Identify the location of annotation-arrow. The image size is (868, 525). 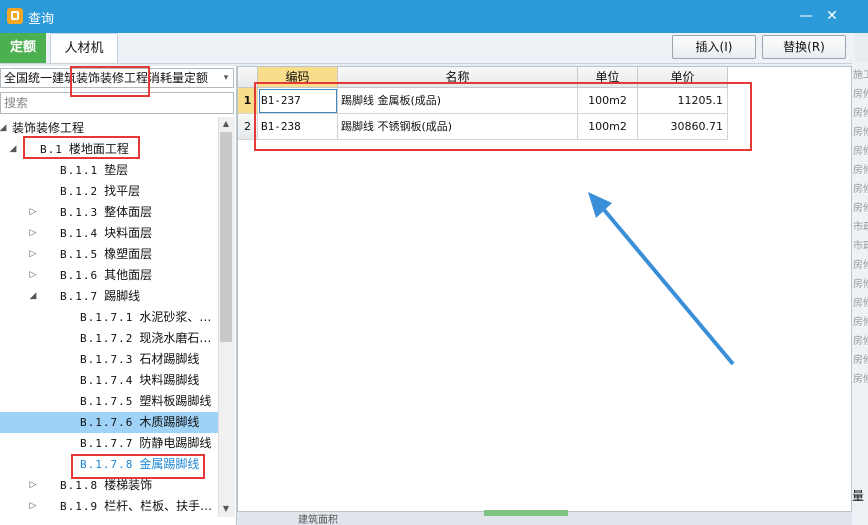
(661, 279).